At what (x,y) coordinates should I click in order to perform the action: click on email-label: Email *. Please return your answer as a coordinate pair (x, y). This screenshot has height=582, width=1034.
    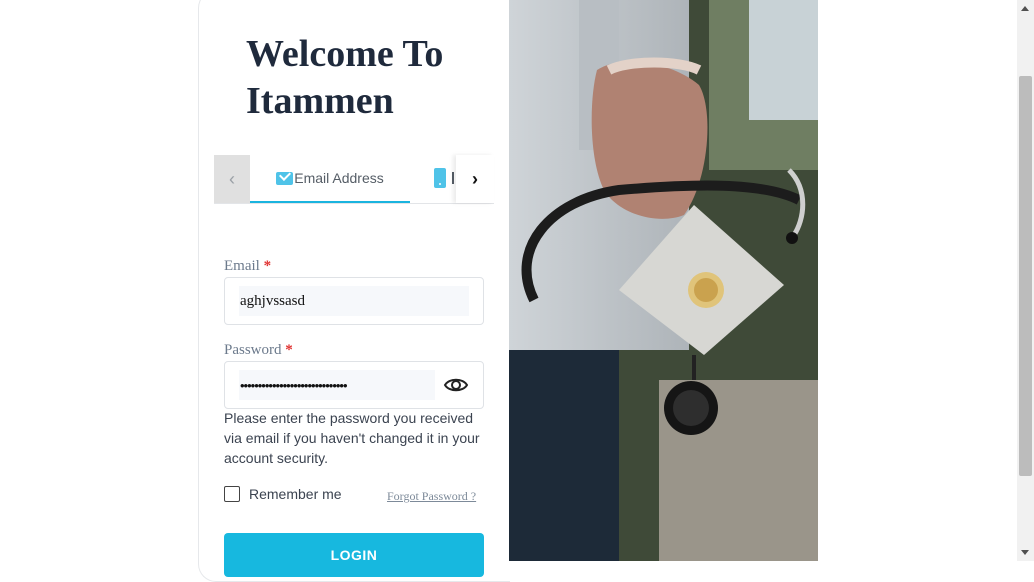
    Looking at the image, I should click on (248, 266).